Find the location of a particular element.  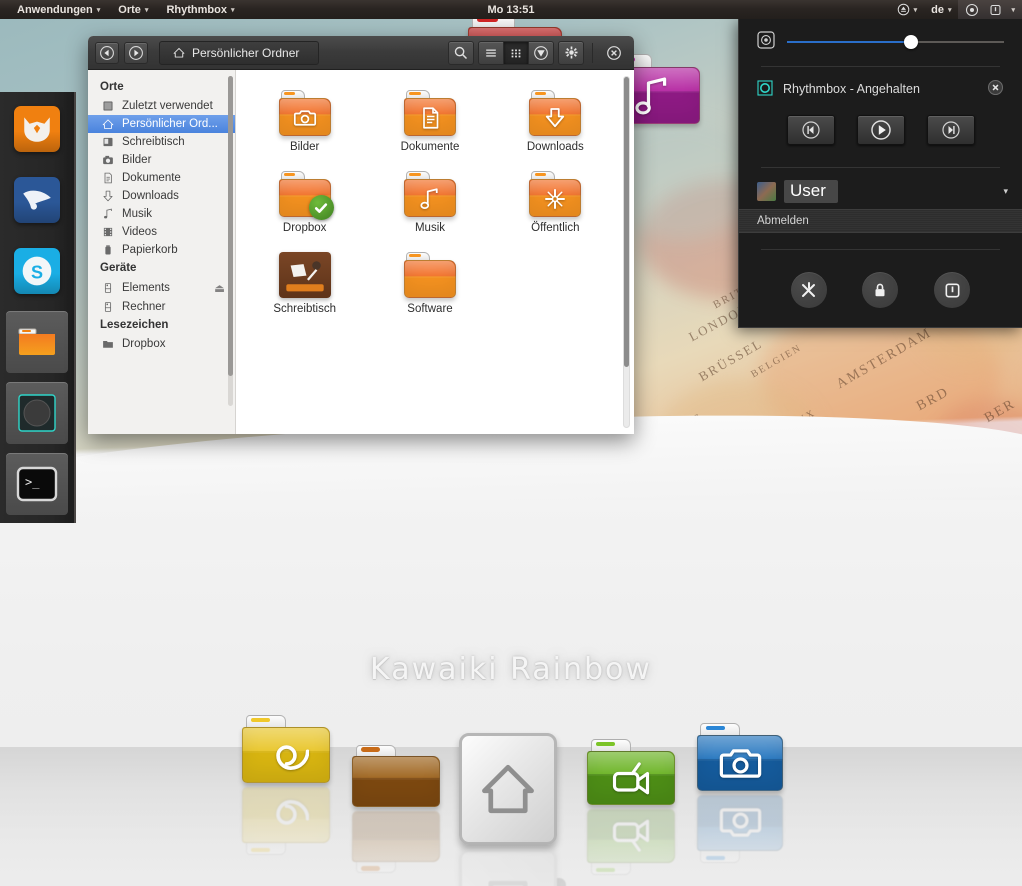

path-button-home: Persönlicher Ordner is located at coordinates (239, 52).